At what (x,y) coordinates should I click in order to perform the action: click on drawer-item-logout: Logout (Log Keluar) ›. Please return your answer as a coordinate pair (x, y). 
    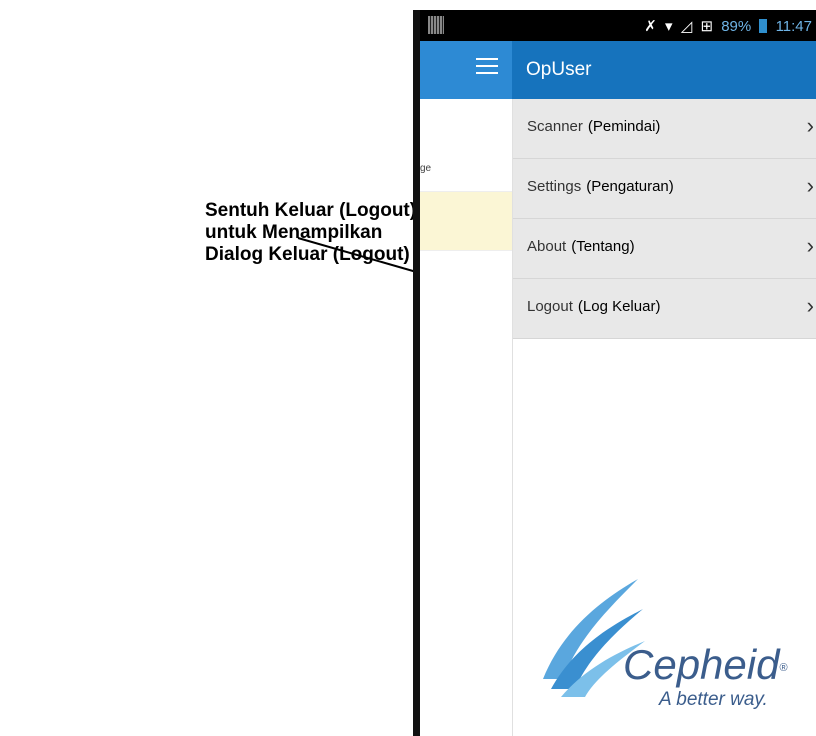
    Looking at the image, I should click on (664, 309).